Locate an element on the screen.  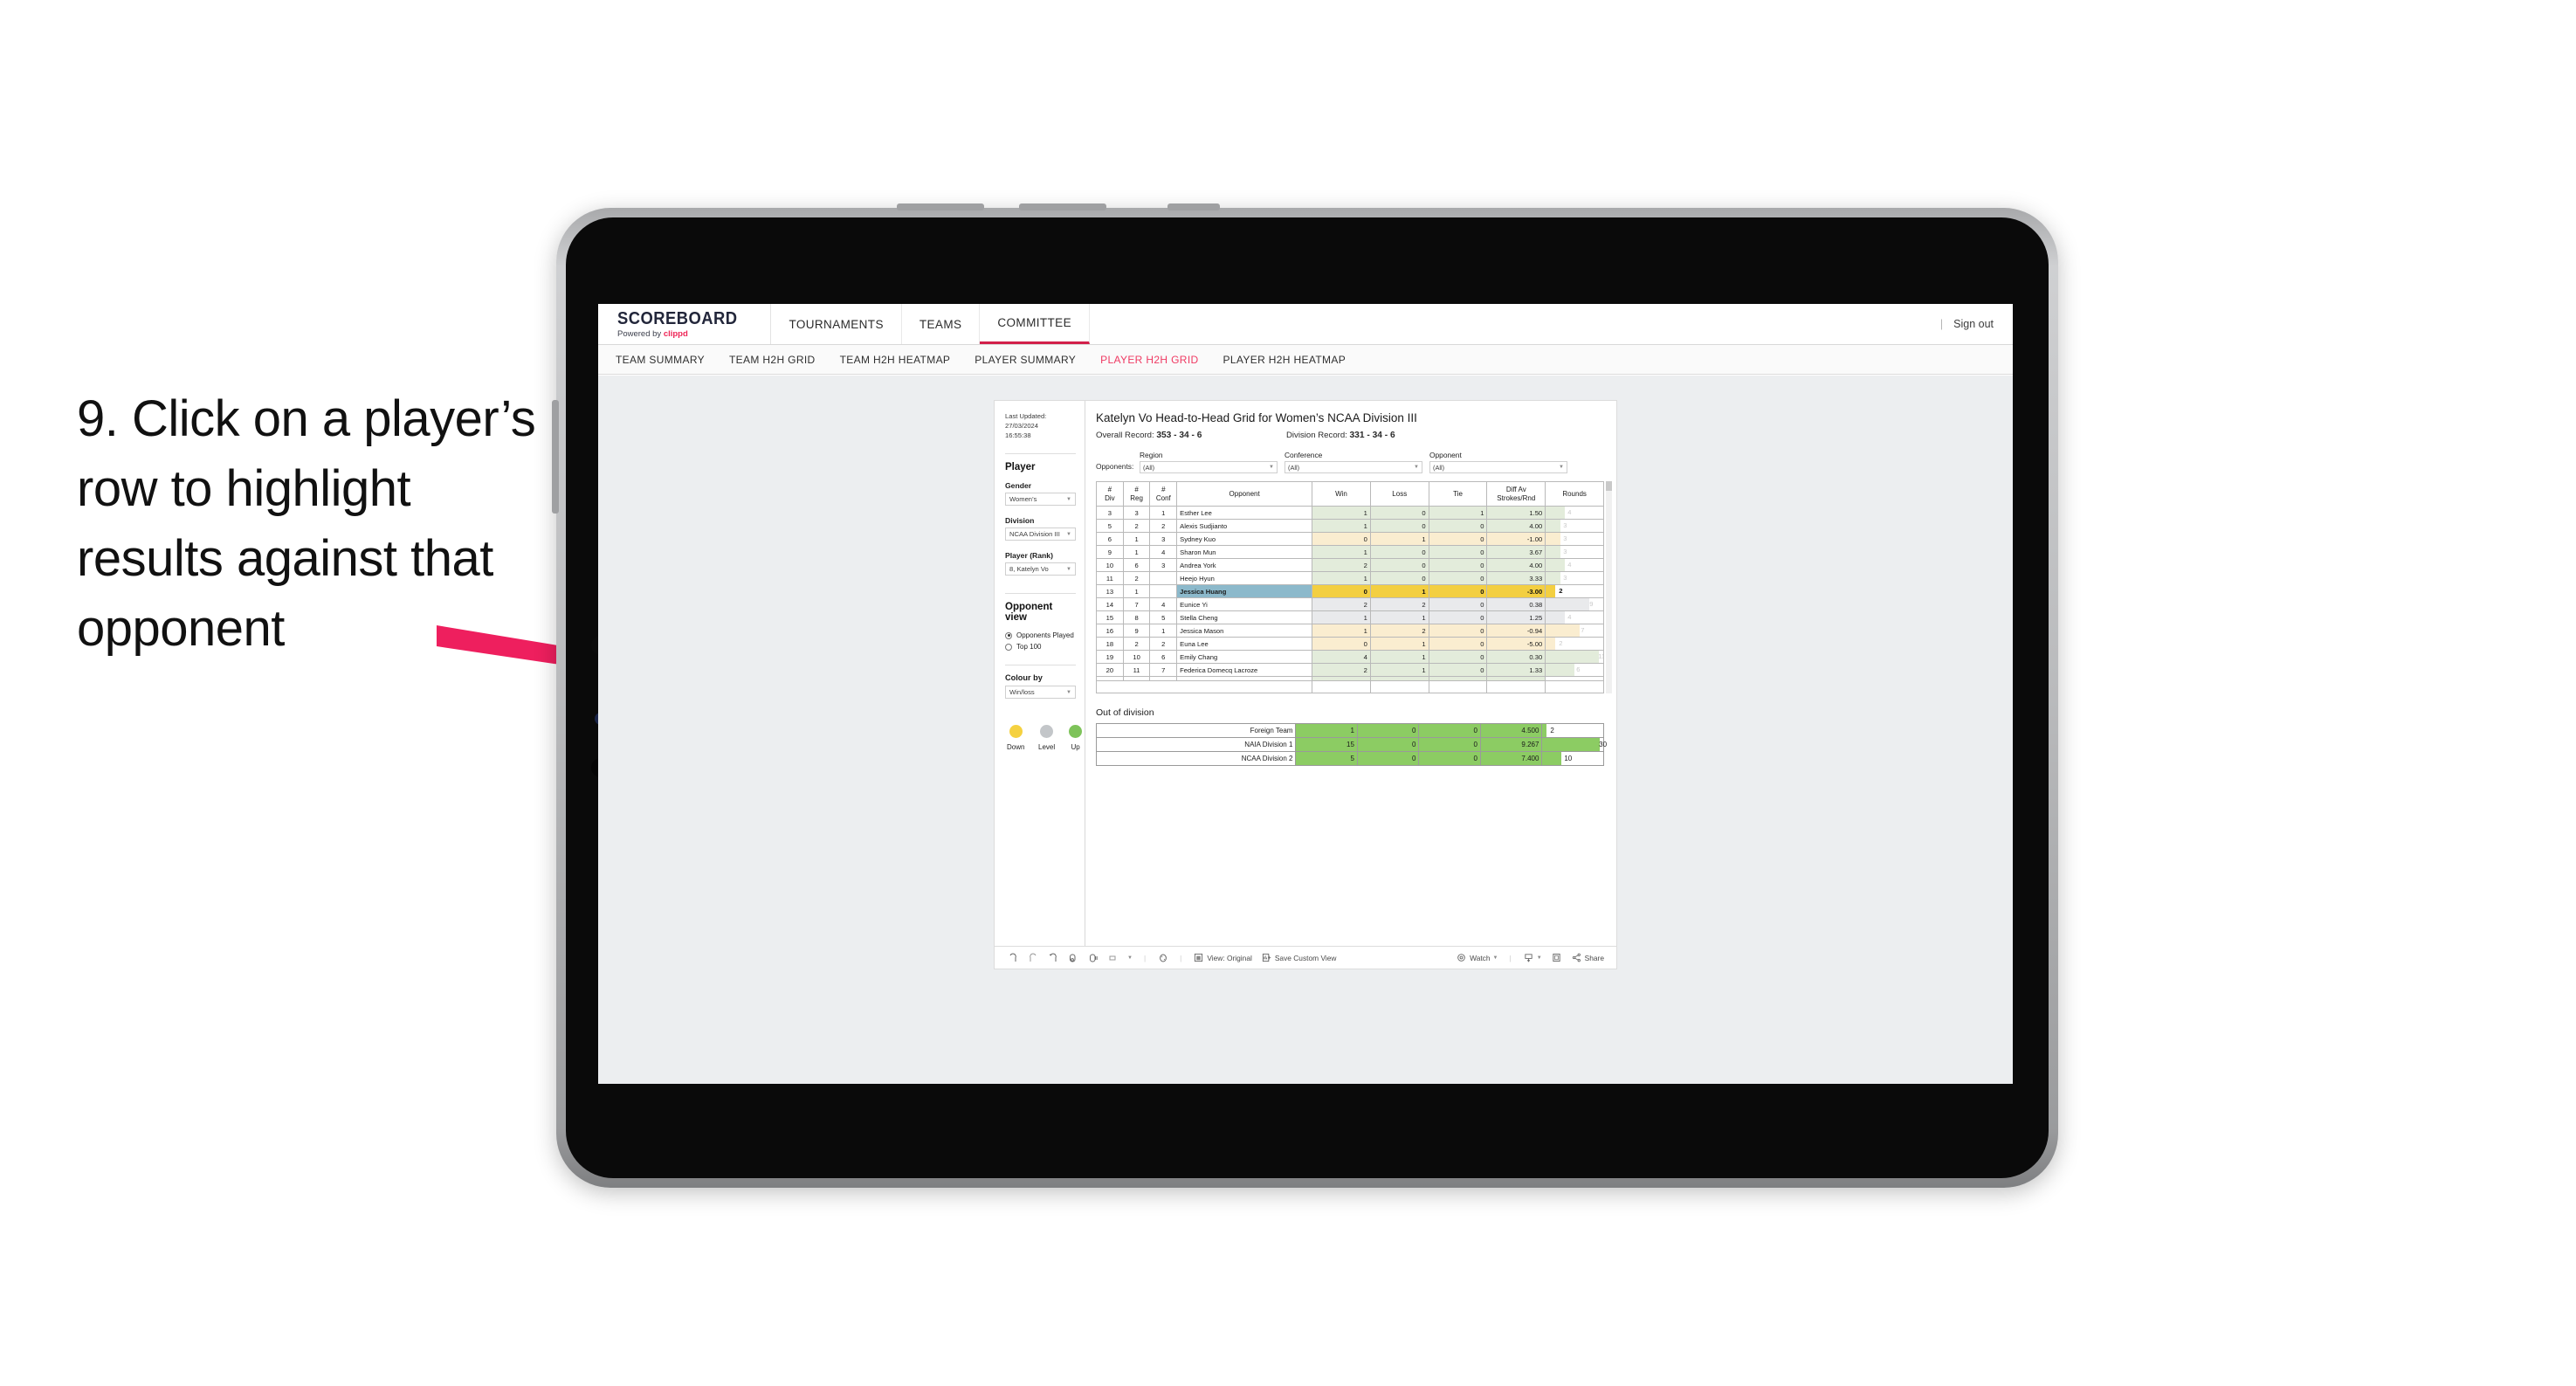
nav-committee: COMMITTEE is located at coordinates (1035, 324).